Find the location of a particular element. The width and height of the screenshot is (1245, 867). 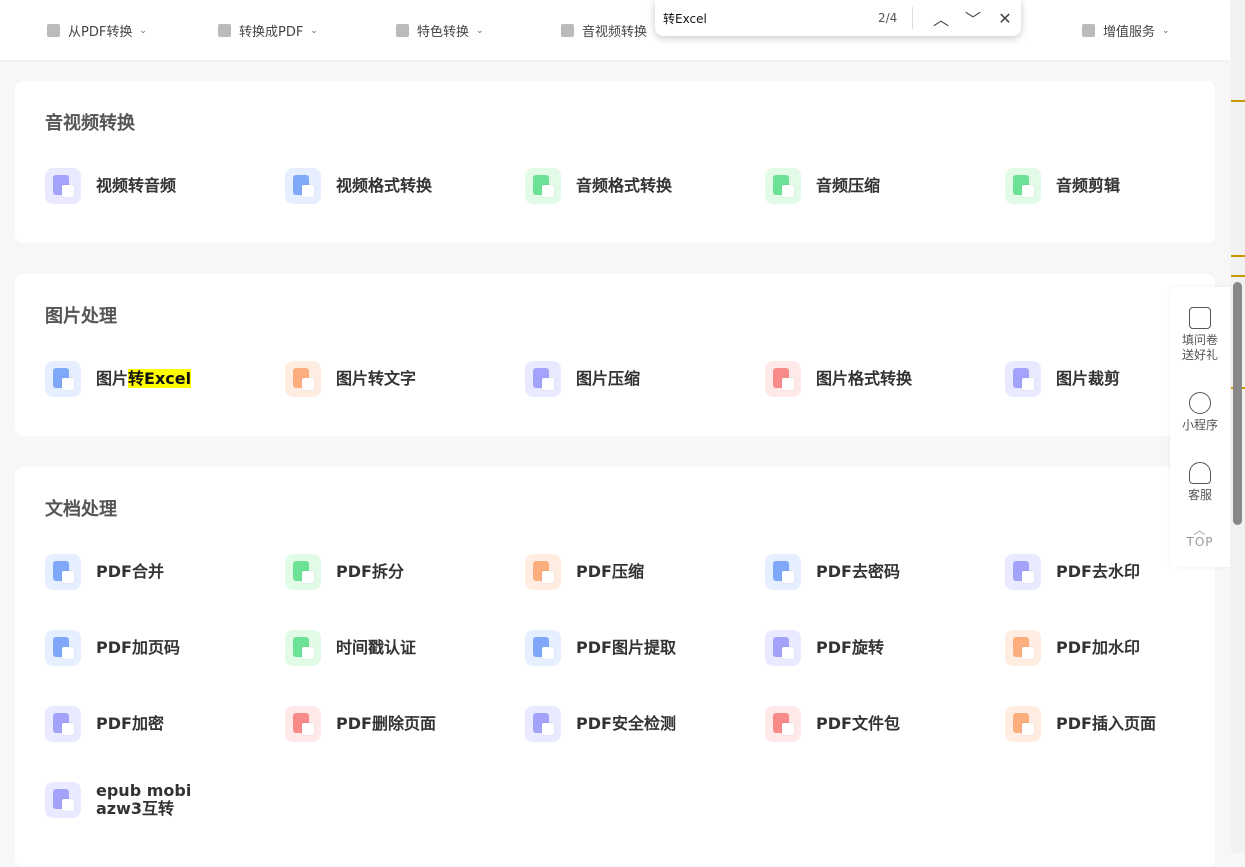

nav-item: 转换成PDF ⌄ is located at coordinates (268, 30).